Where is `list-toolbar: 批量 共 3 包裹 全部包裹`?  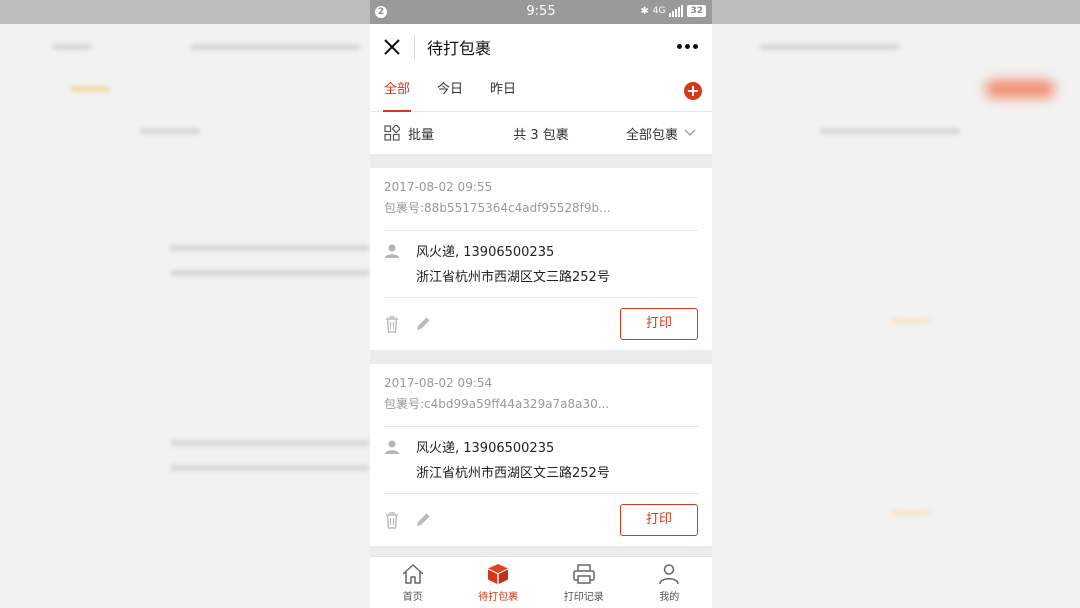
list-toolbar: 批量 共 3 包裹 全部包裹 is located at coordinates (541, 133).